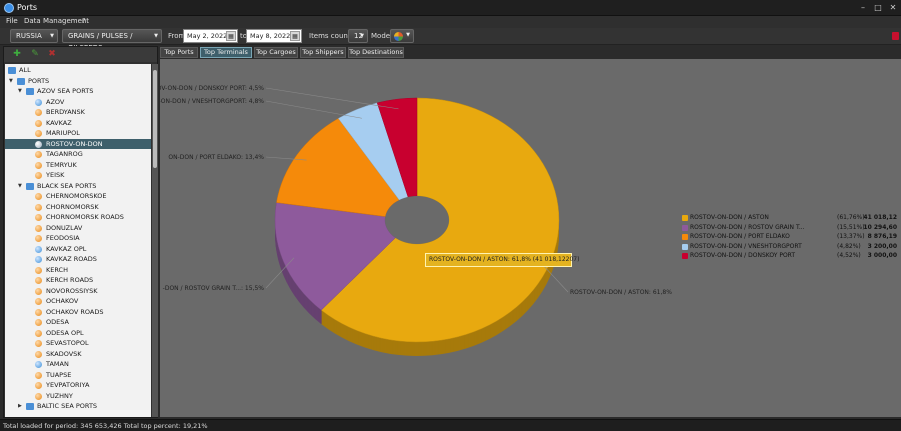 This screenshot has width=901, height=431. Describe the element at coordinates (789, 218) in the screenshot. I see `legend-entry: ROSTOV-ON-DON / ASTON (61,76%) 41 018,12` at that location.